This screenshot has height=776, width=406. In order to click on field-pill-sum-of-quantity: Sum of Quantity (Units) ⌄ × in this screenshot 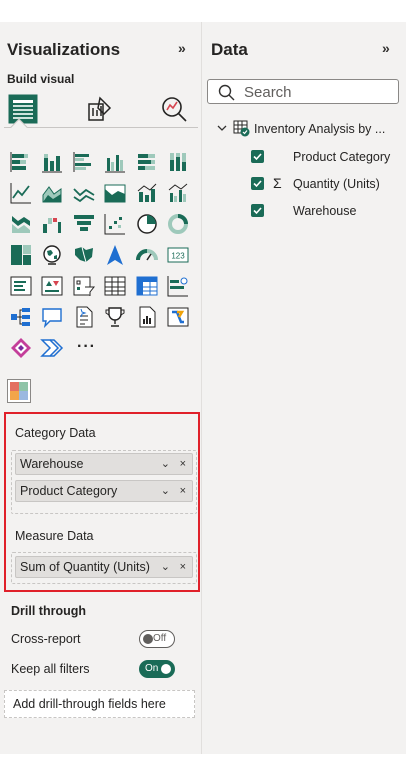, I will do `click(104, 567)`.